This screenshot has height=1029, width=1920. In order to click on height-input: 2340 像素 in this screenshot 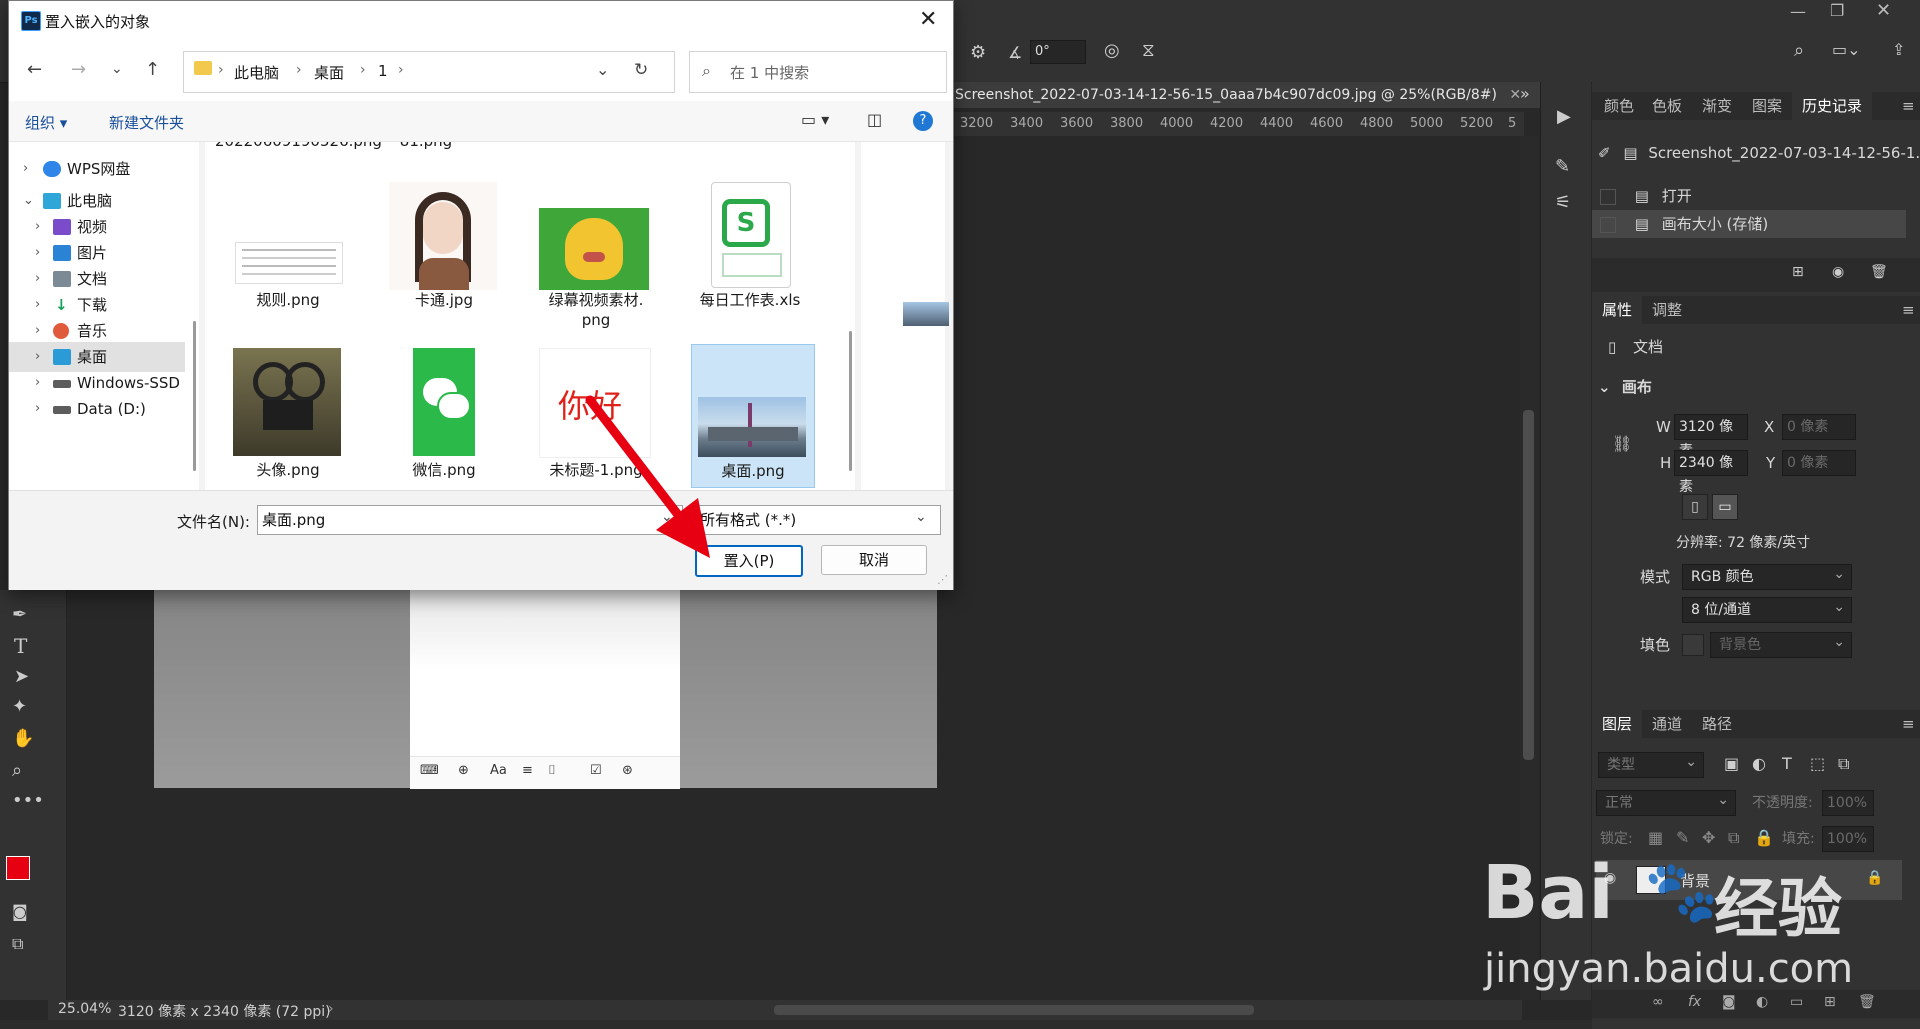, I will do `click(1711, 472)`.